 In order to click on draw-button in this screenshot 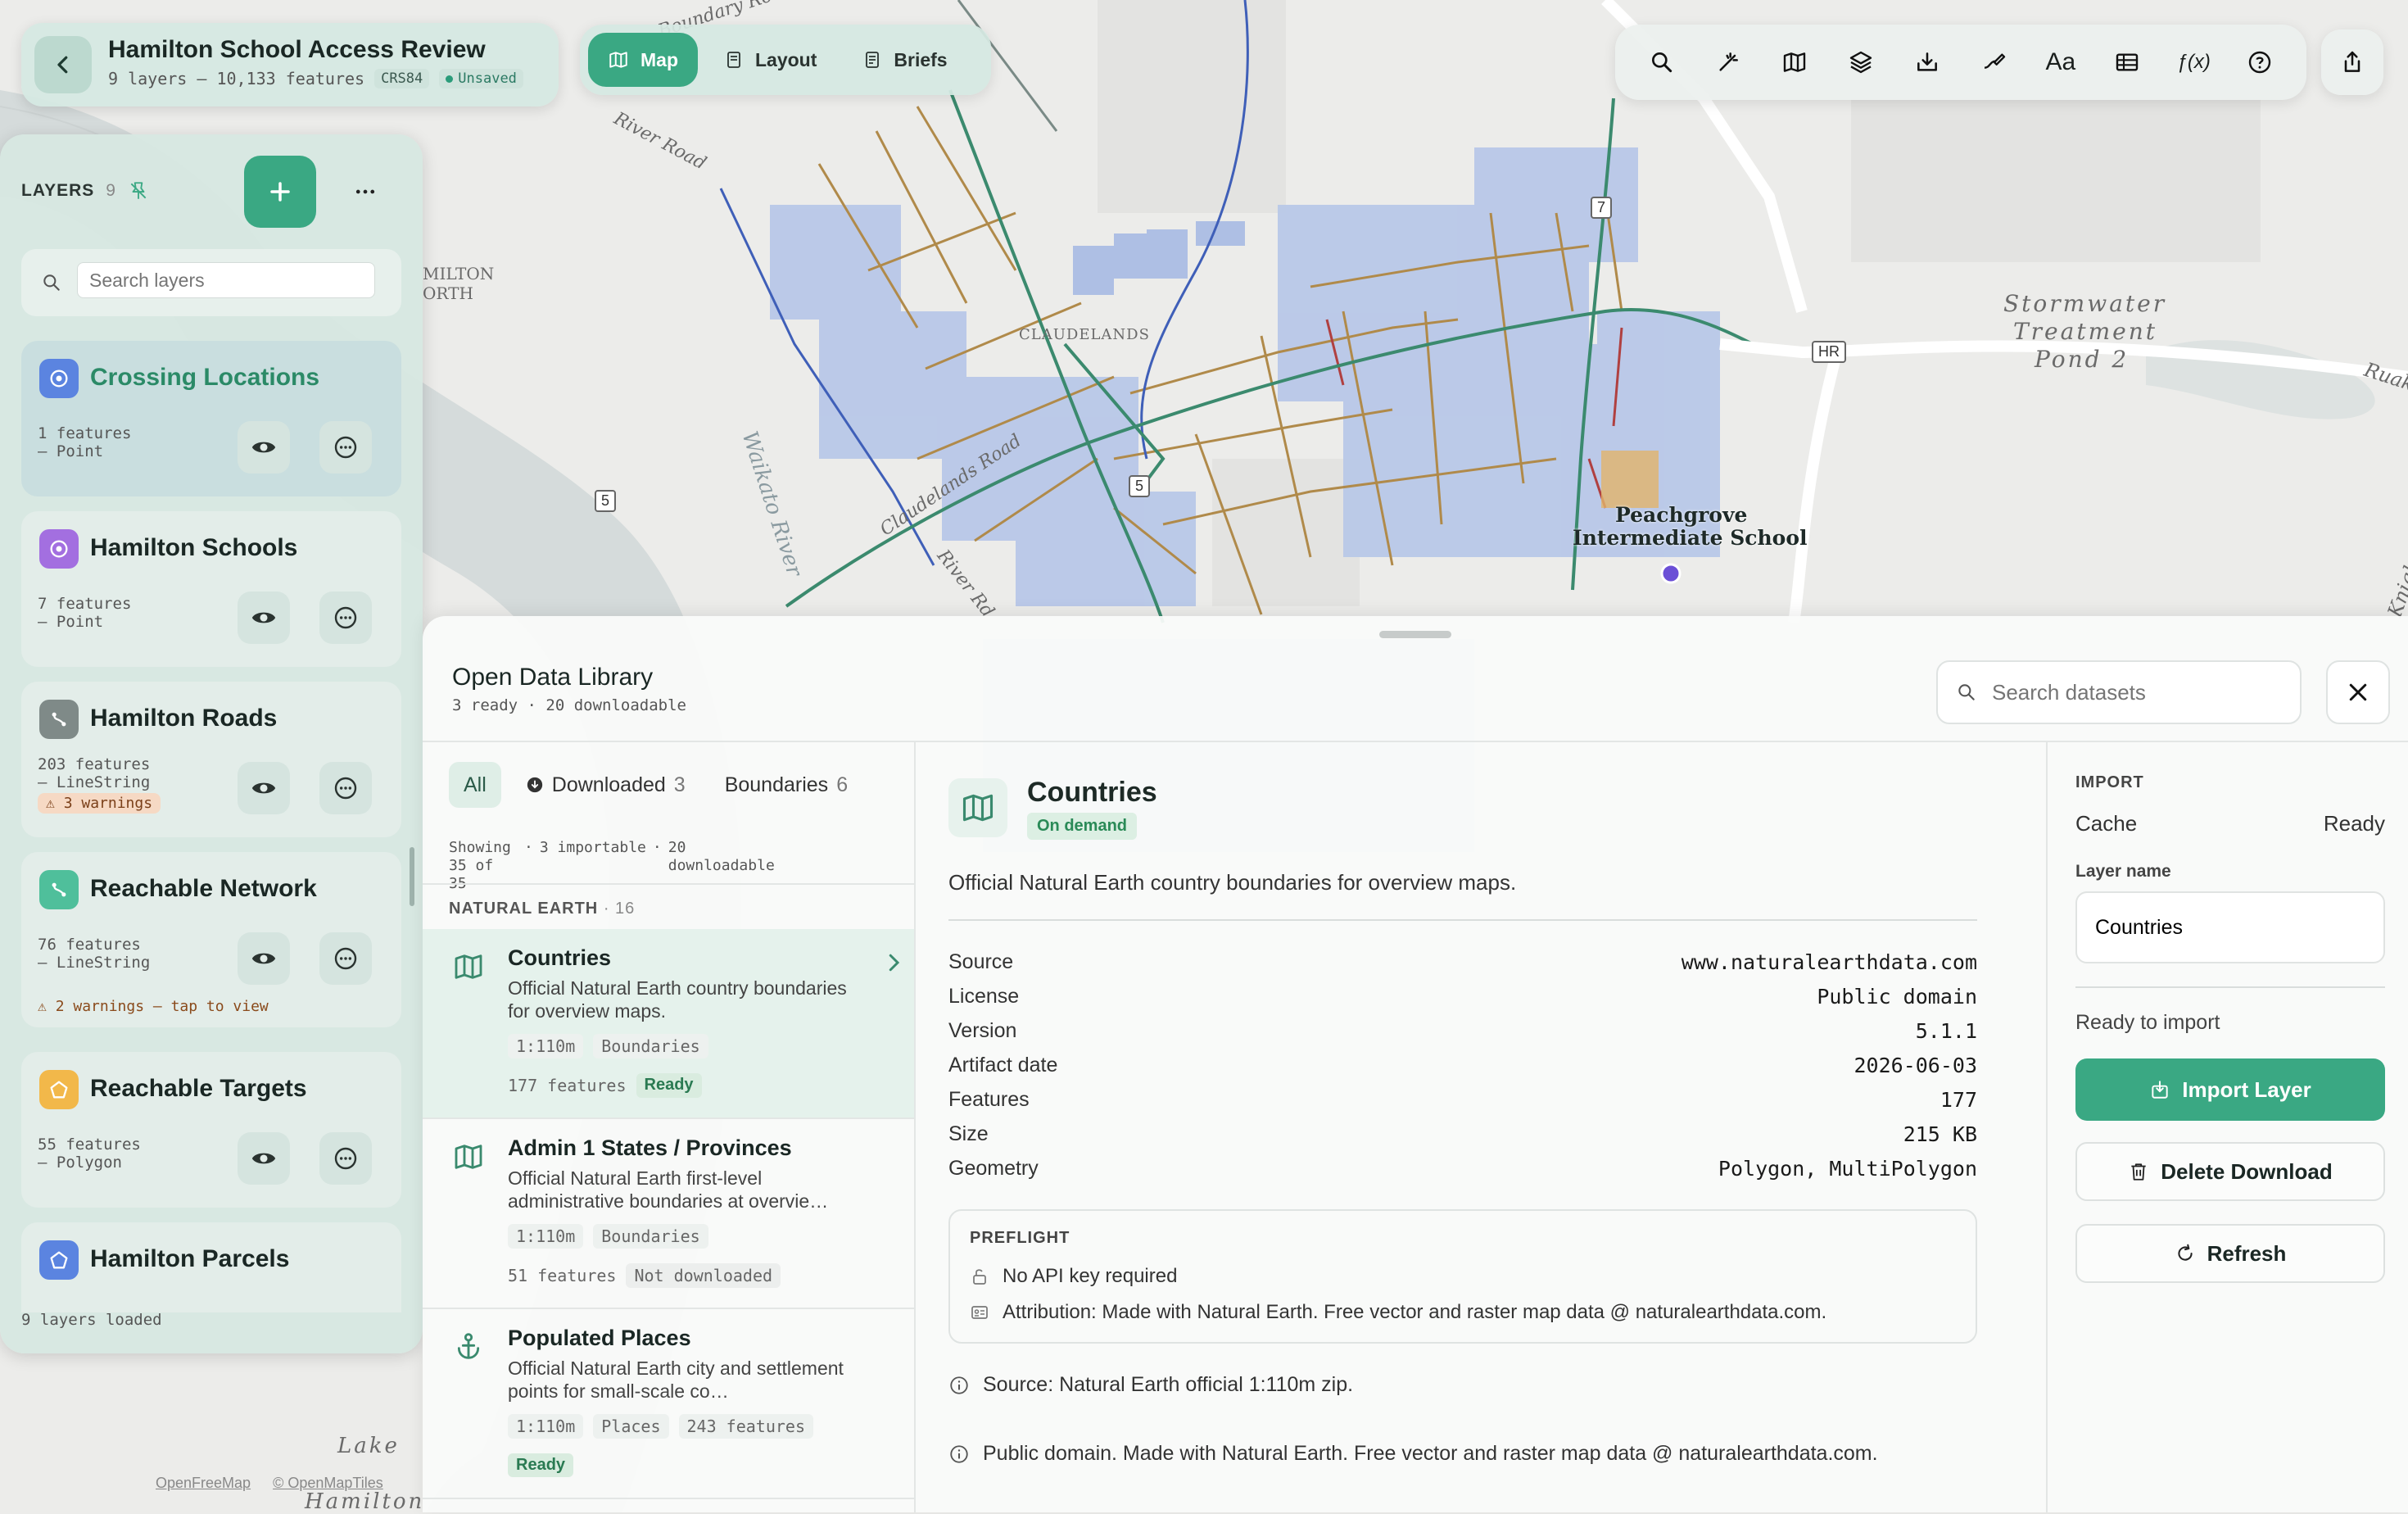, I will do `click(1994, 62)`.